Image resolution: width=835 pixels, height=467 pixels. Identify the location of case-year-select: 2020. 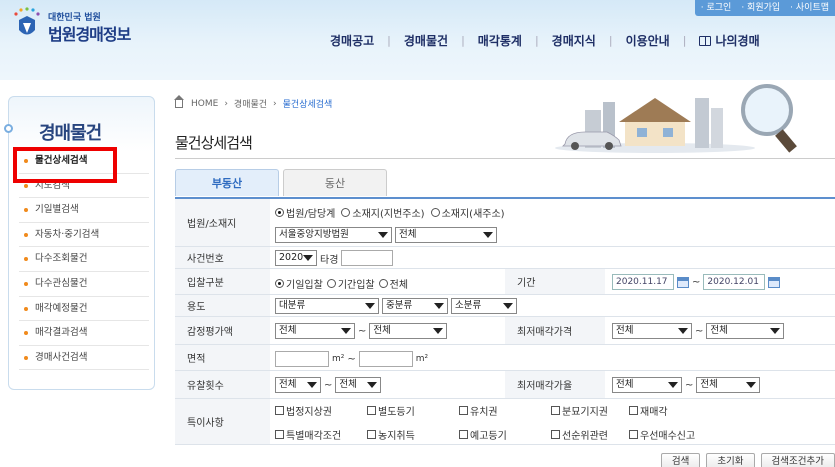
(296, 258).